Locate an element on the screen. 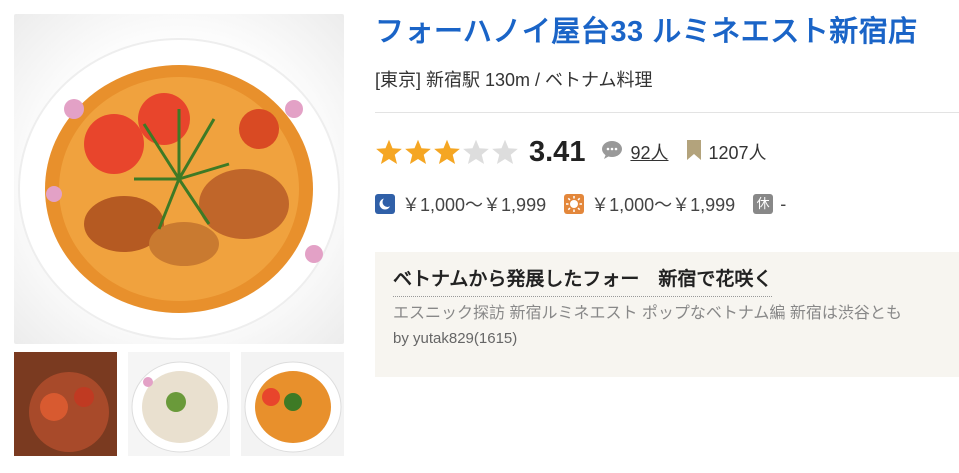  review-author: by yutak829(1615) is located at coordinates (455, 338).